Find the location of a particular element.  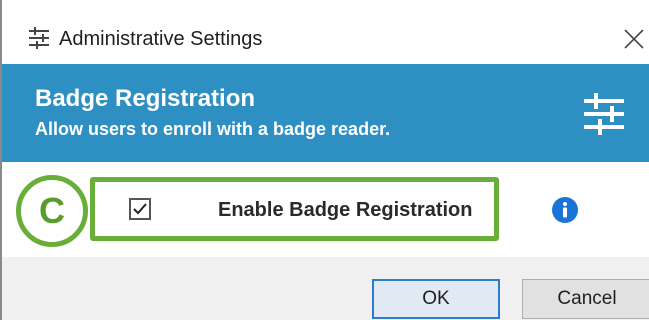

setting-label: Enable Badge Registration is located at coordinates (345, 210).